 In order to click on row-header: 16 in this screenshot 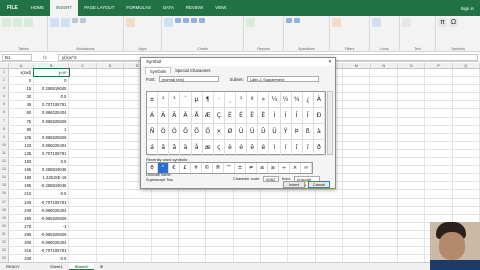, I will do `click(4, 194)`.